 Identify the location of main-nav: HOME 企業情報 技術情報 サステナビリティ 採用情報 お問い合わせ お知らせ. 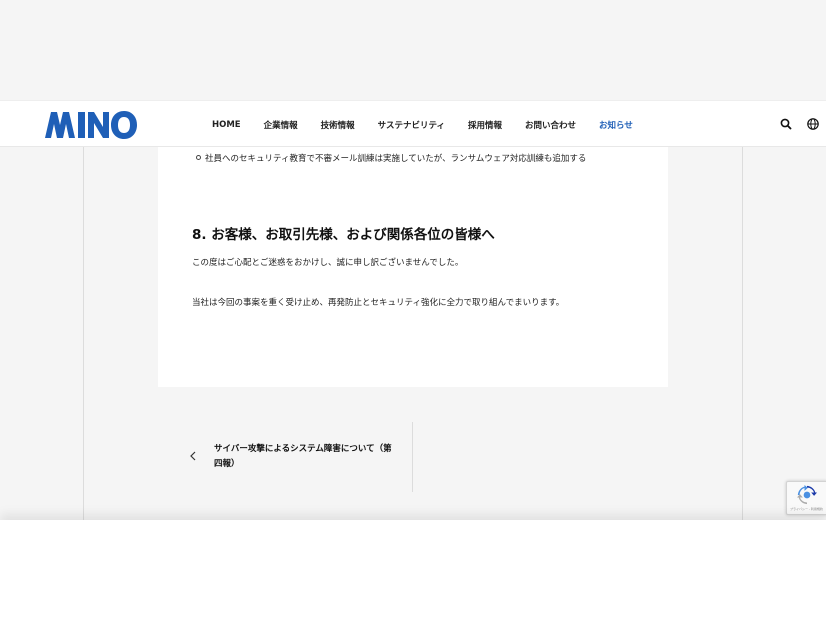
(428, 124).